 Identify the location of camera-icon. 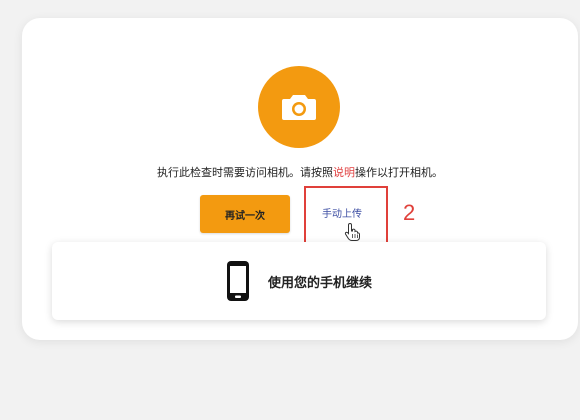
(299, 107).